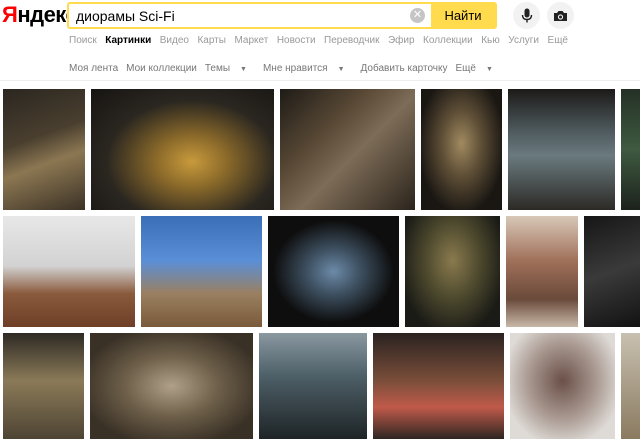 This screenshot has width=640, height=439. Describe the element at coordinates (523, 42) in the screenshot. I see `service-uslugi: Услуги` at that location.